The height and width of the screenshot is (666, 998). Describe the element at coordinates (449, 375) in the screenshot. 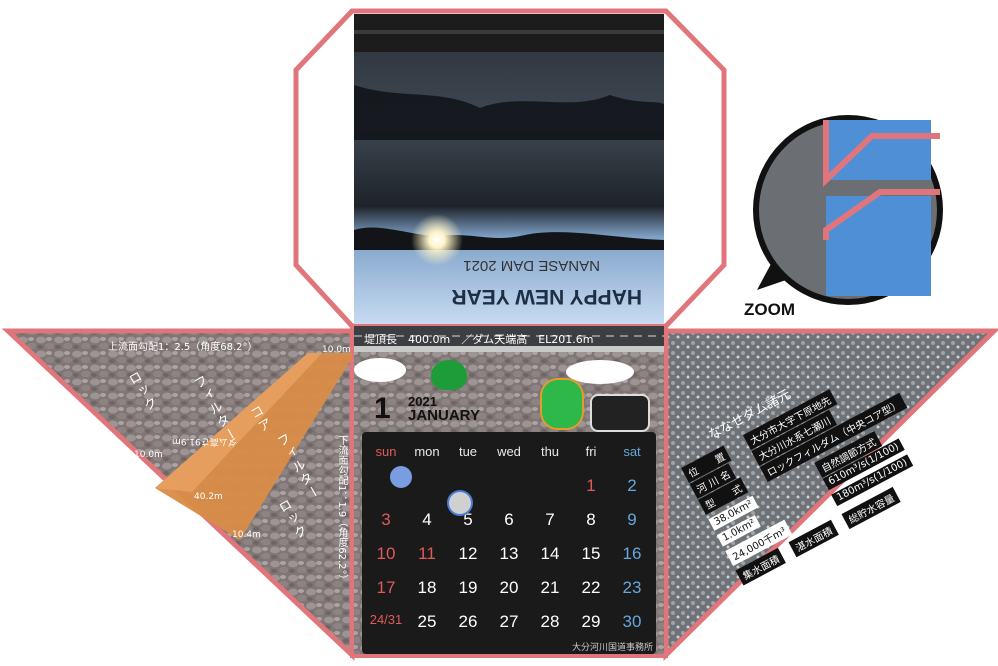

I see `pine-icon` at that location.